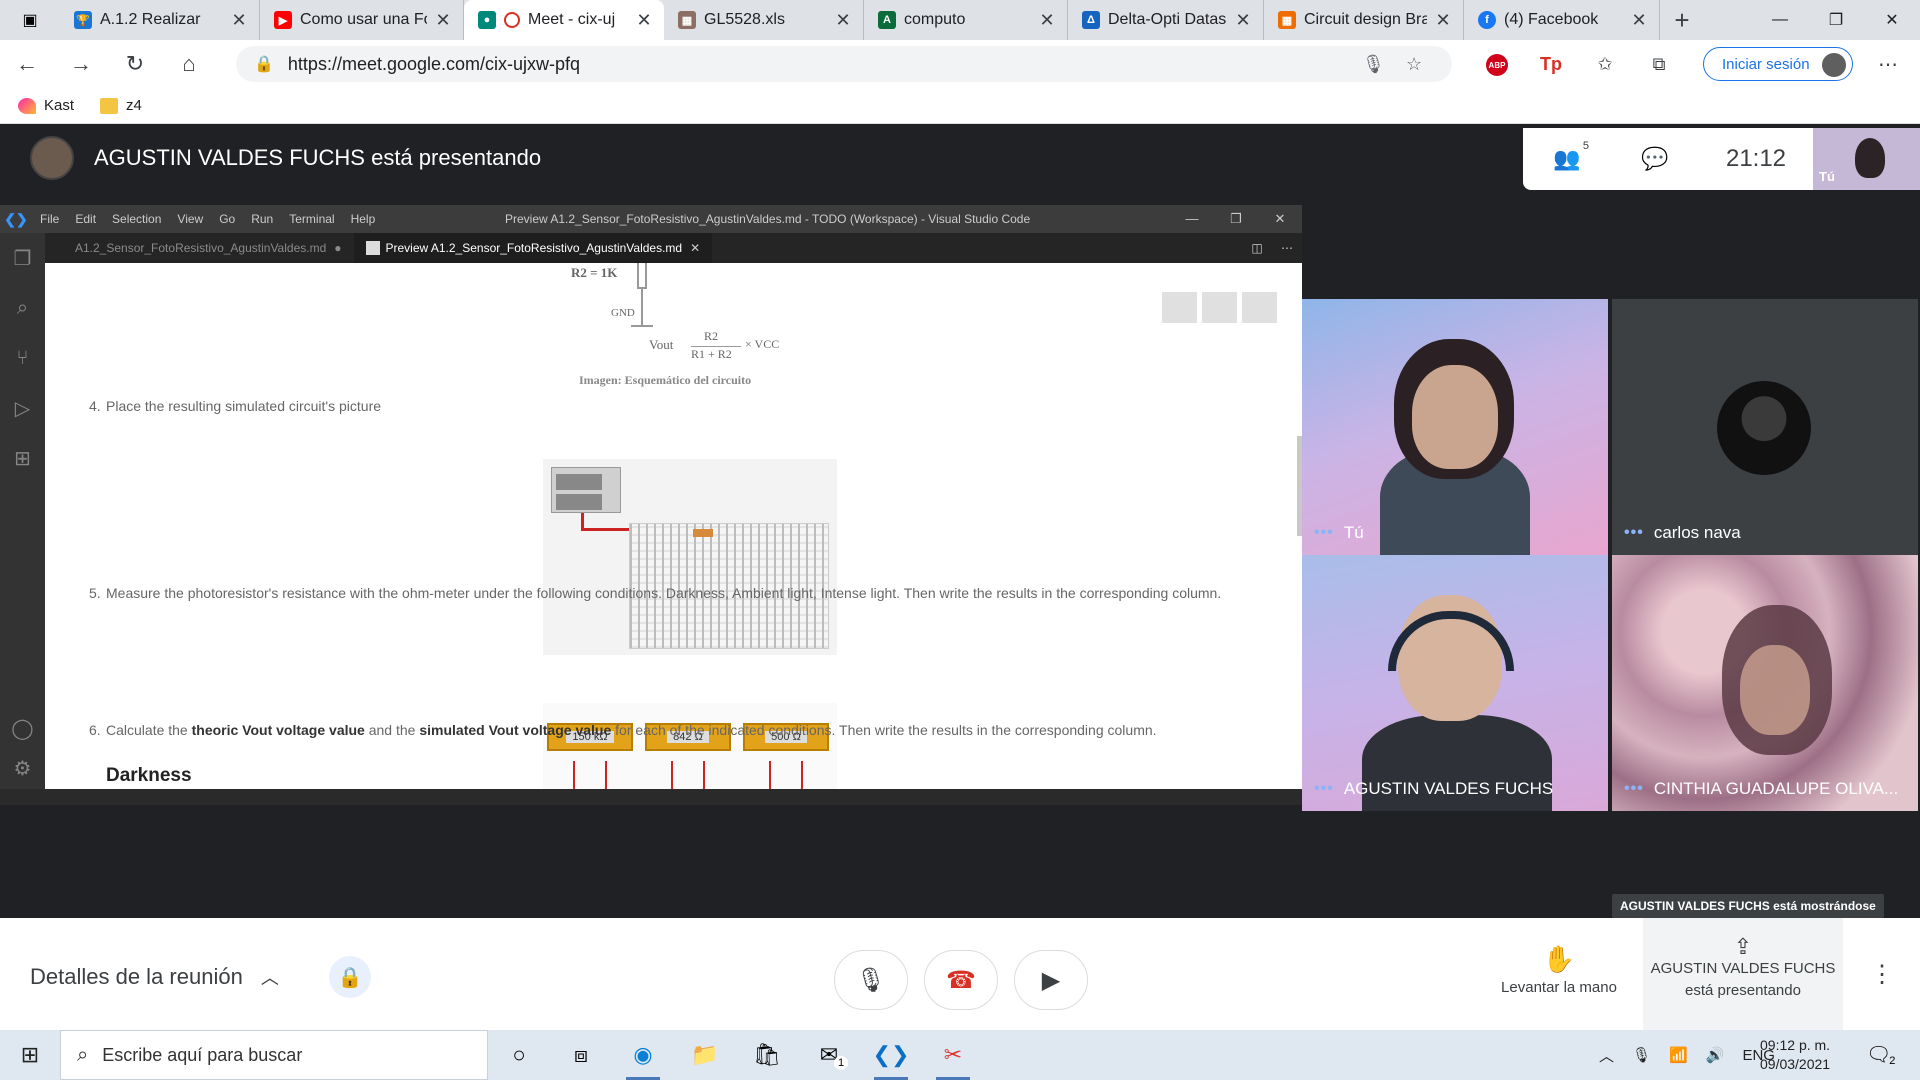 This screenshot has width=1920, height=1080. What do you see at coordinates (1641, 1055) in the screenshot?
I see `microphone-tray-icon: 🎙` at bounding box center [1641, 1055].